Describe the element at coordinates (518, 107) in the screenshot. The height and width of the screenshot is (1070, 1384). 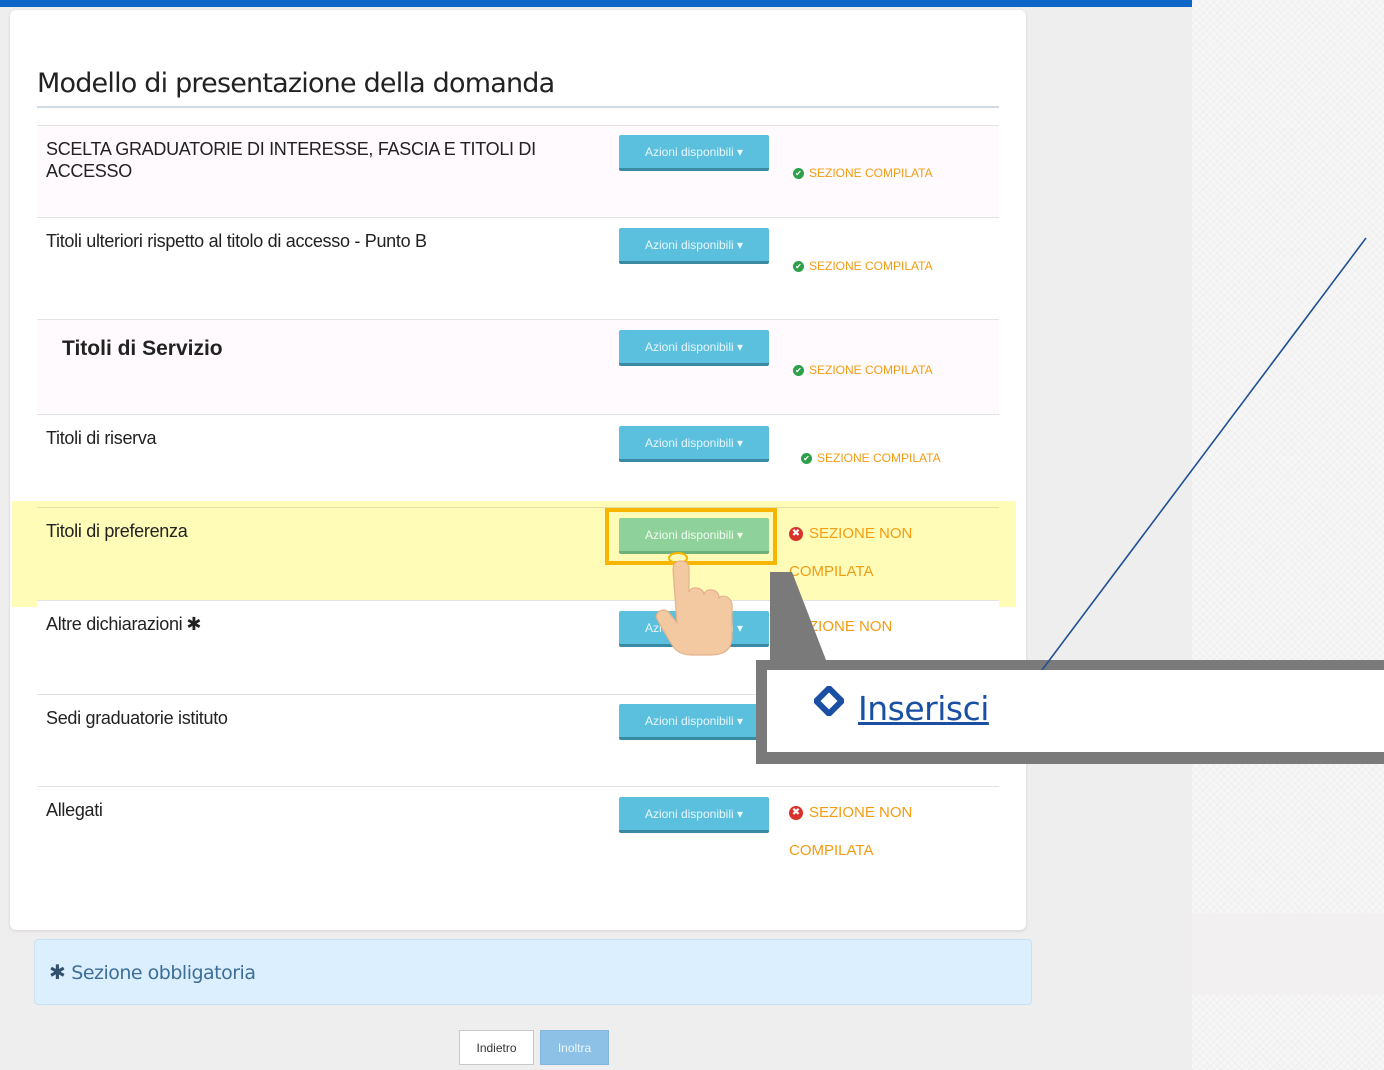
I see `title-divider` at that location.